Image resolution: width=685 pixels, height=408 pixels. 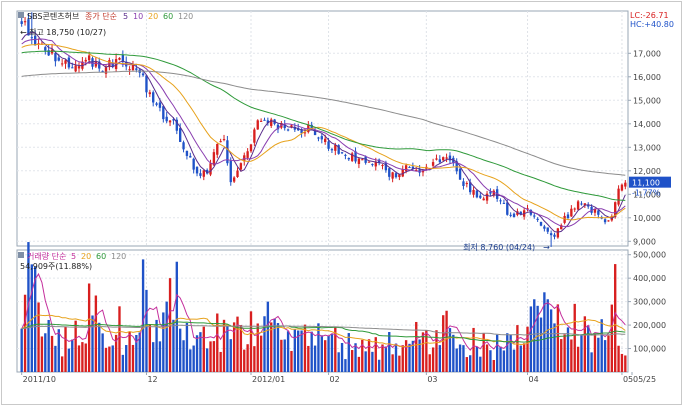 I want to click on volume-legend-period: 60, so click(x=101, y=256).